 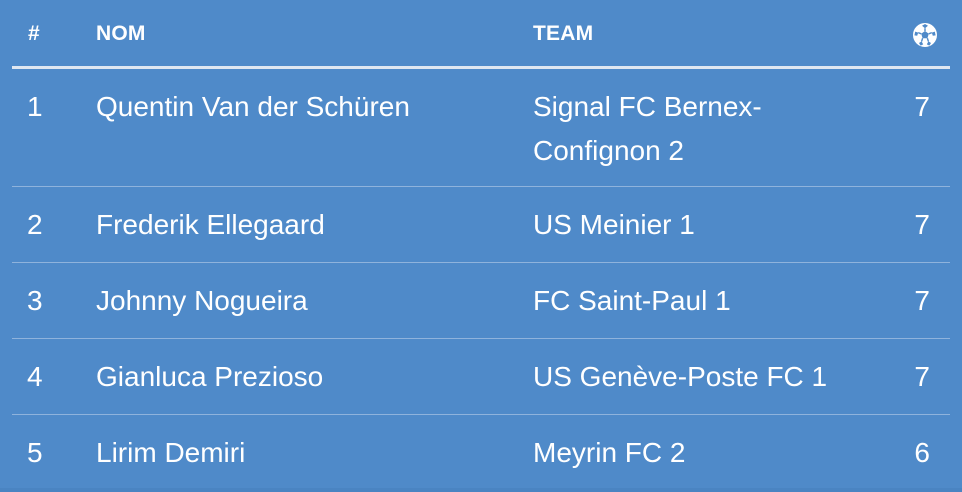 What do you see at coordinates (35, 106) in the screenshot?
I see `rank-cell: 1` at bounding box center [35, 106].